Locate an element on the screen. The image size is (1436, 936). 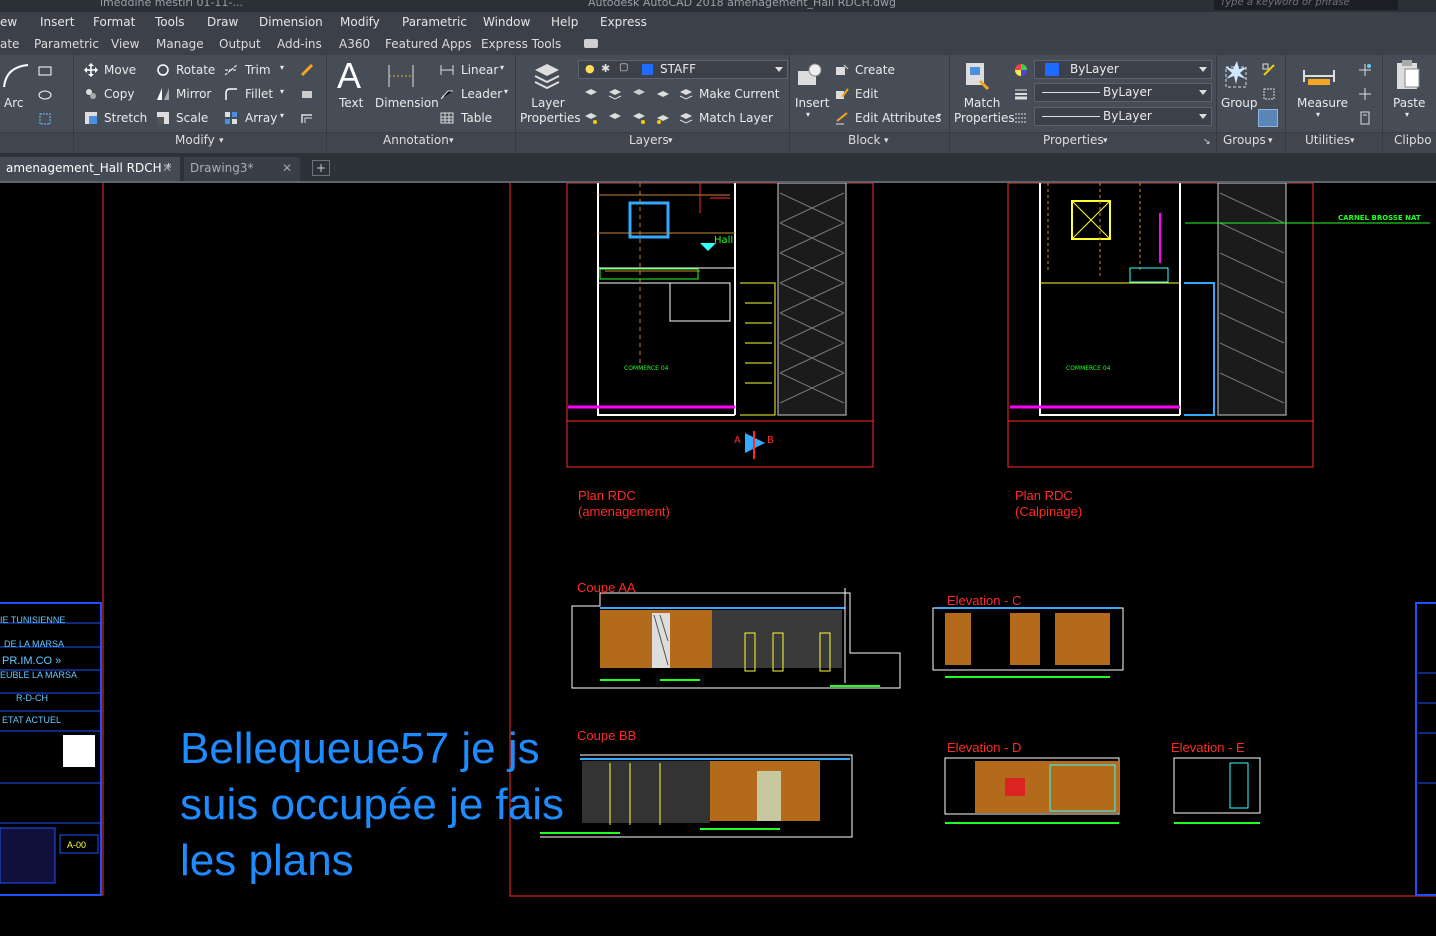
offset-icon is located at coordinates (307, 118).